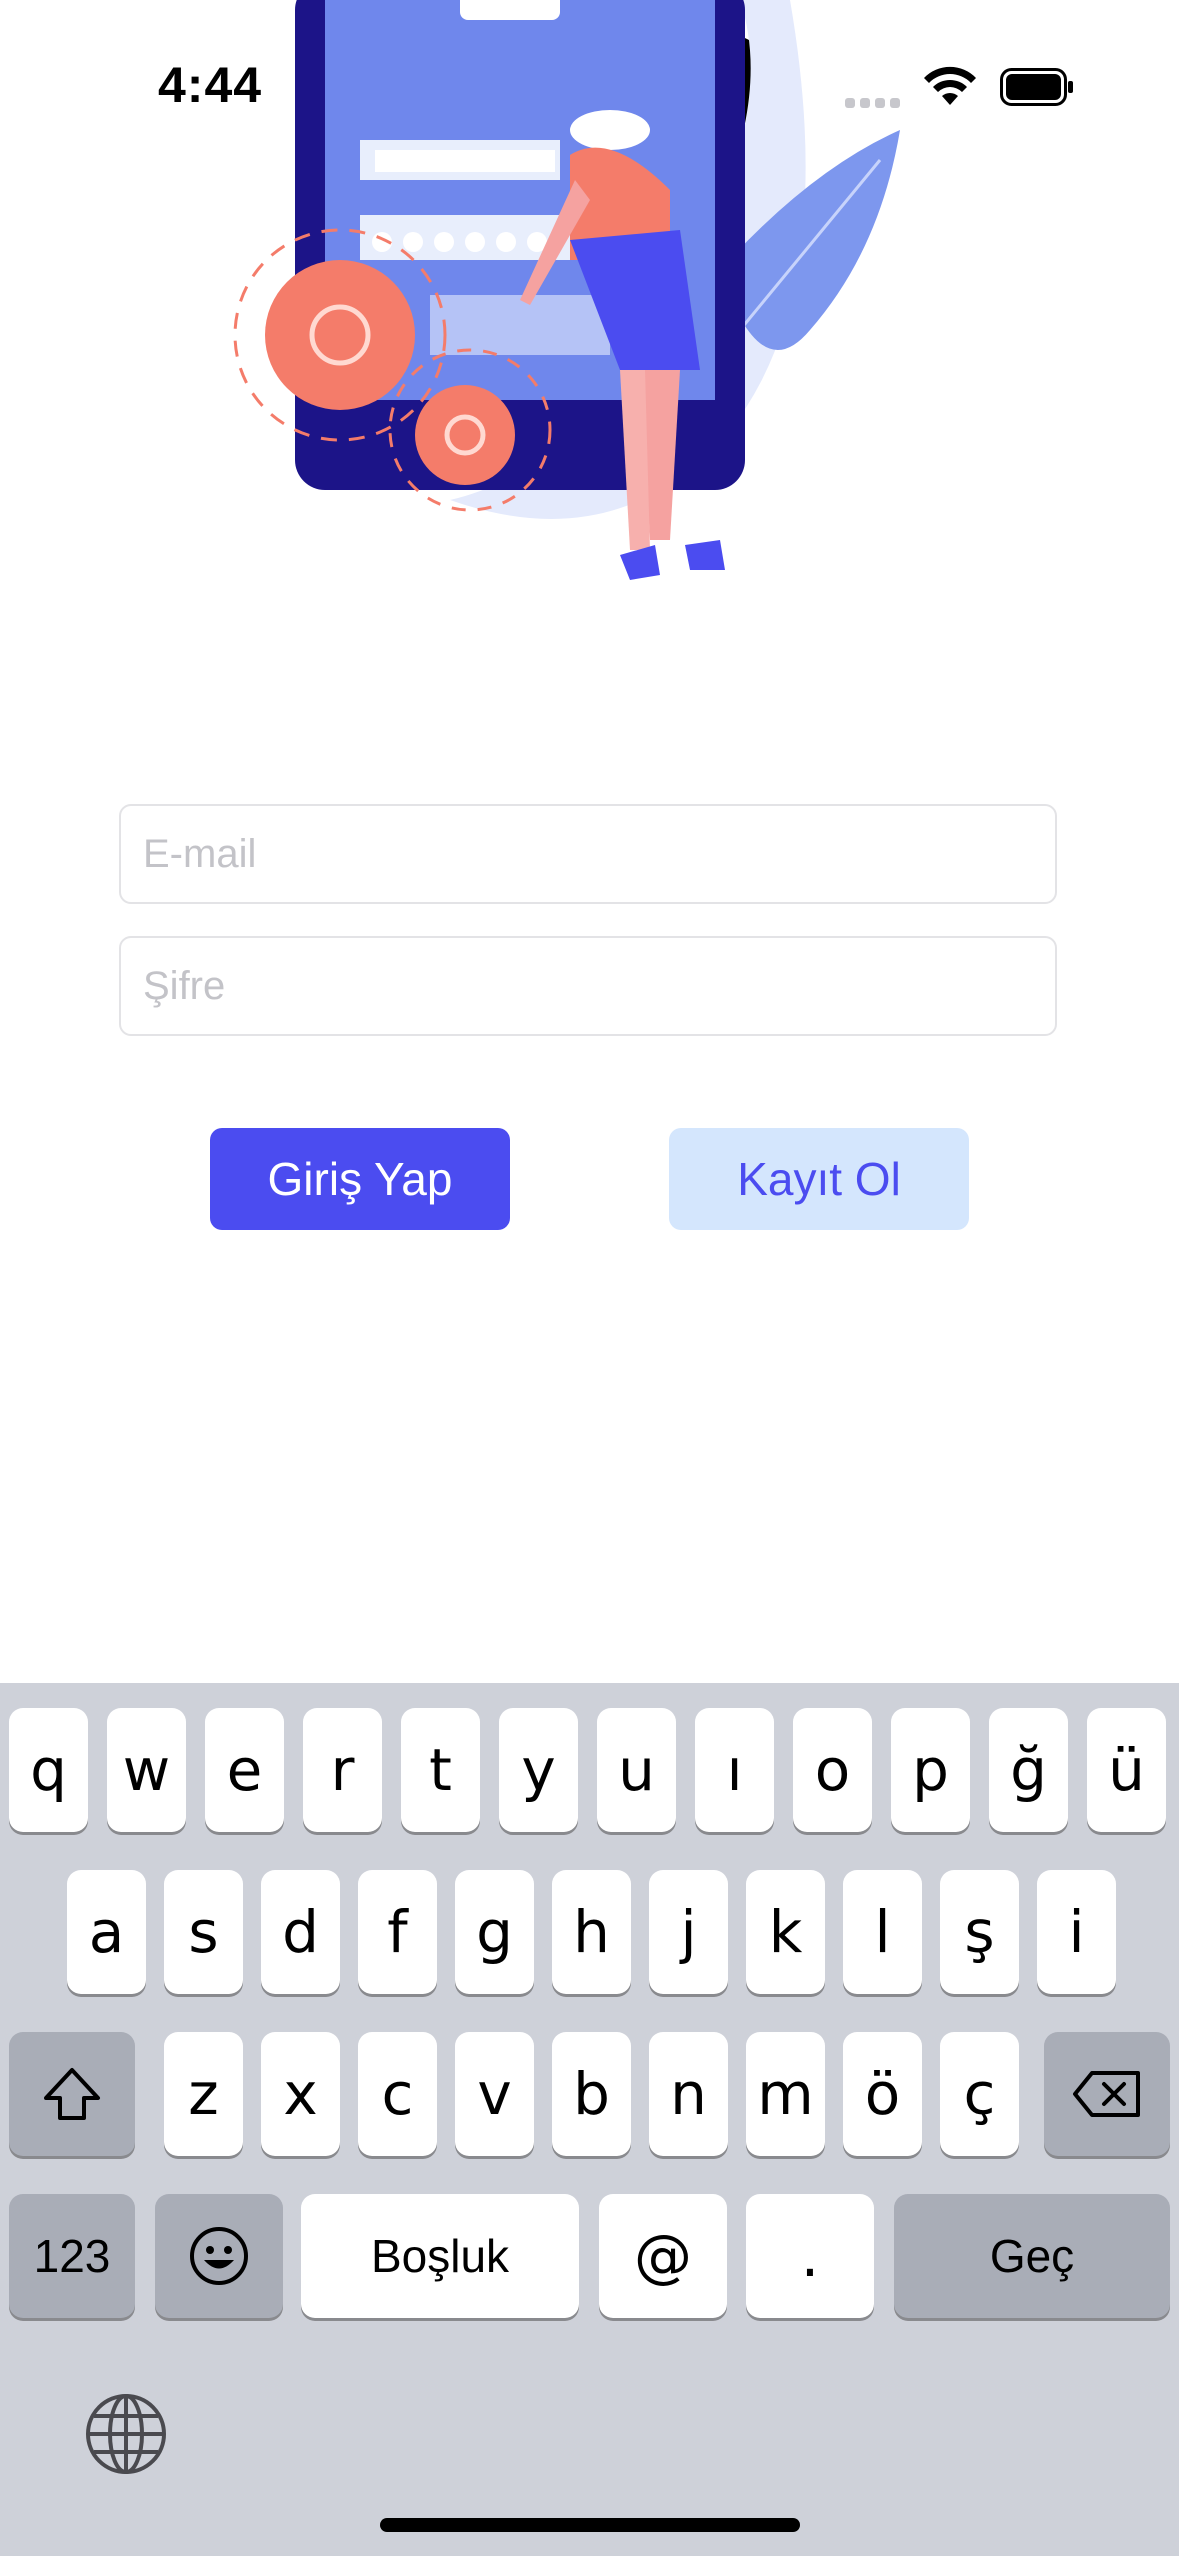  What do you see at coordinates (300, 1932) in the screenshot?
I see `key-d: d` at bounding box center [300, 1932].